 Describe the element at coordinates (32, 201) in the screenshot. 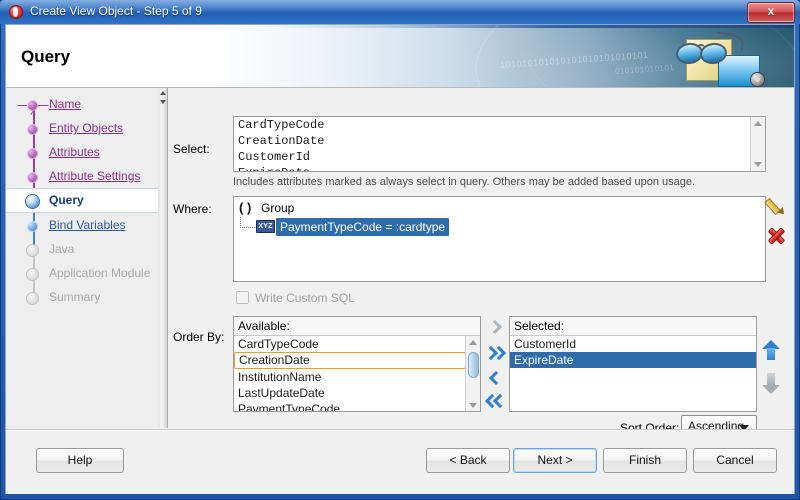

I see `step-bullet-current-icon` at that location.